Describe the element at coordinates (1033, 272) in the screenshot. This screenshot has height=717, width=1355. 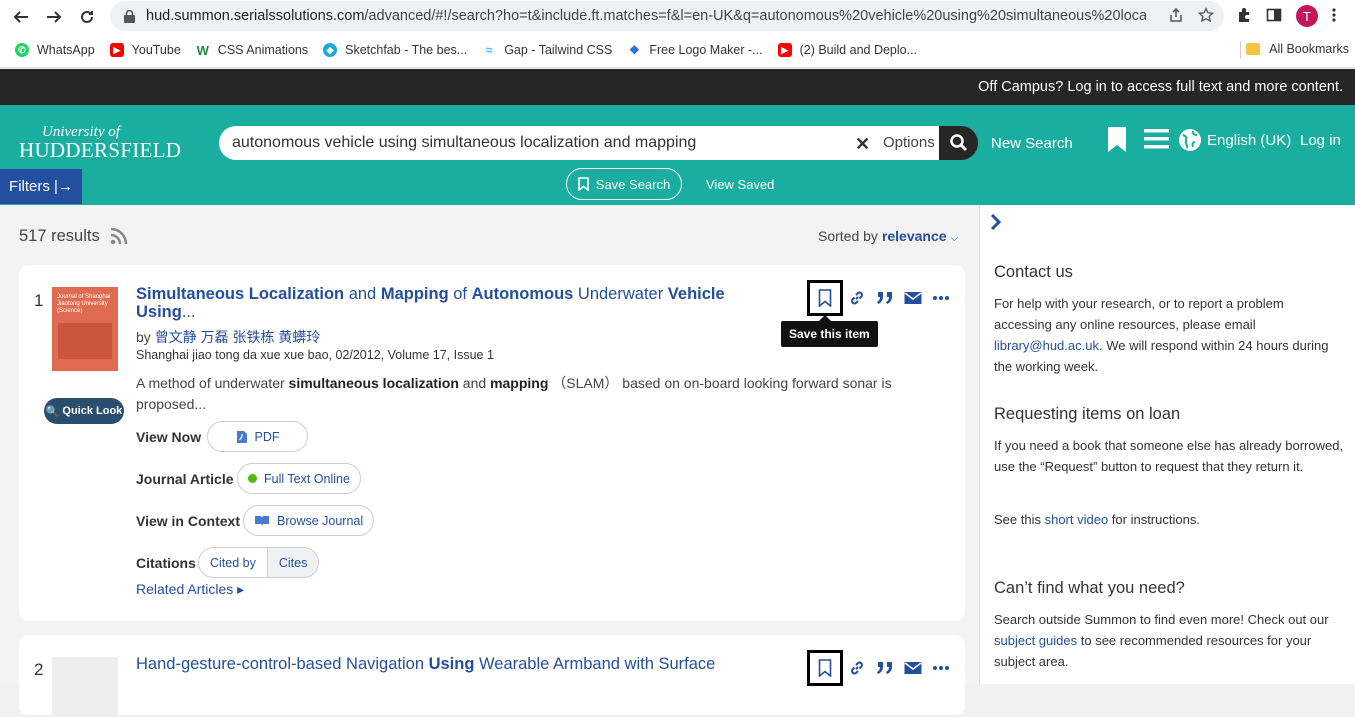
I see `contact-heading: Contact us` at that location.